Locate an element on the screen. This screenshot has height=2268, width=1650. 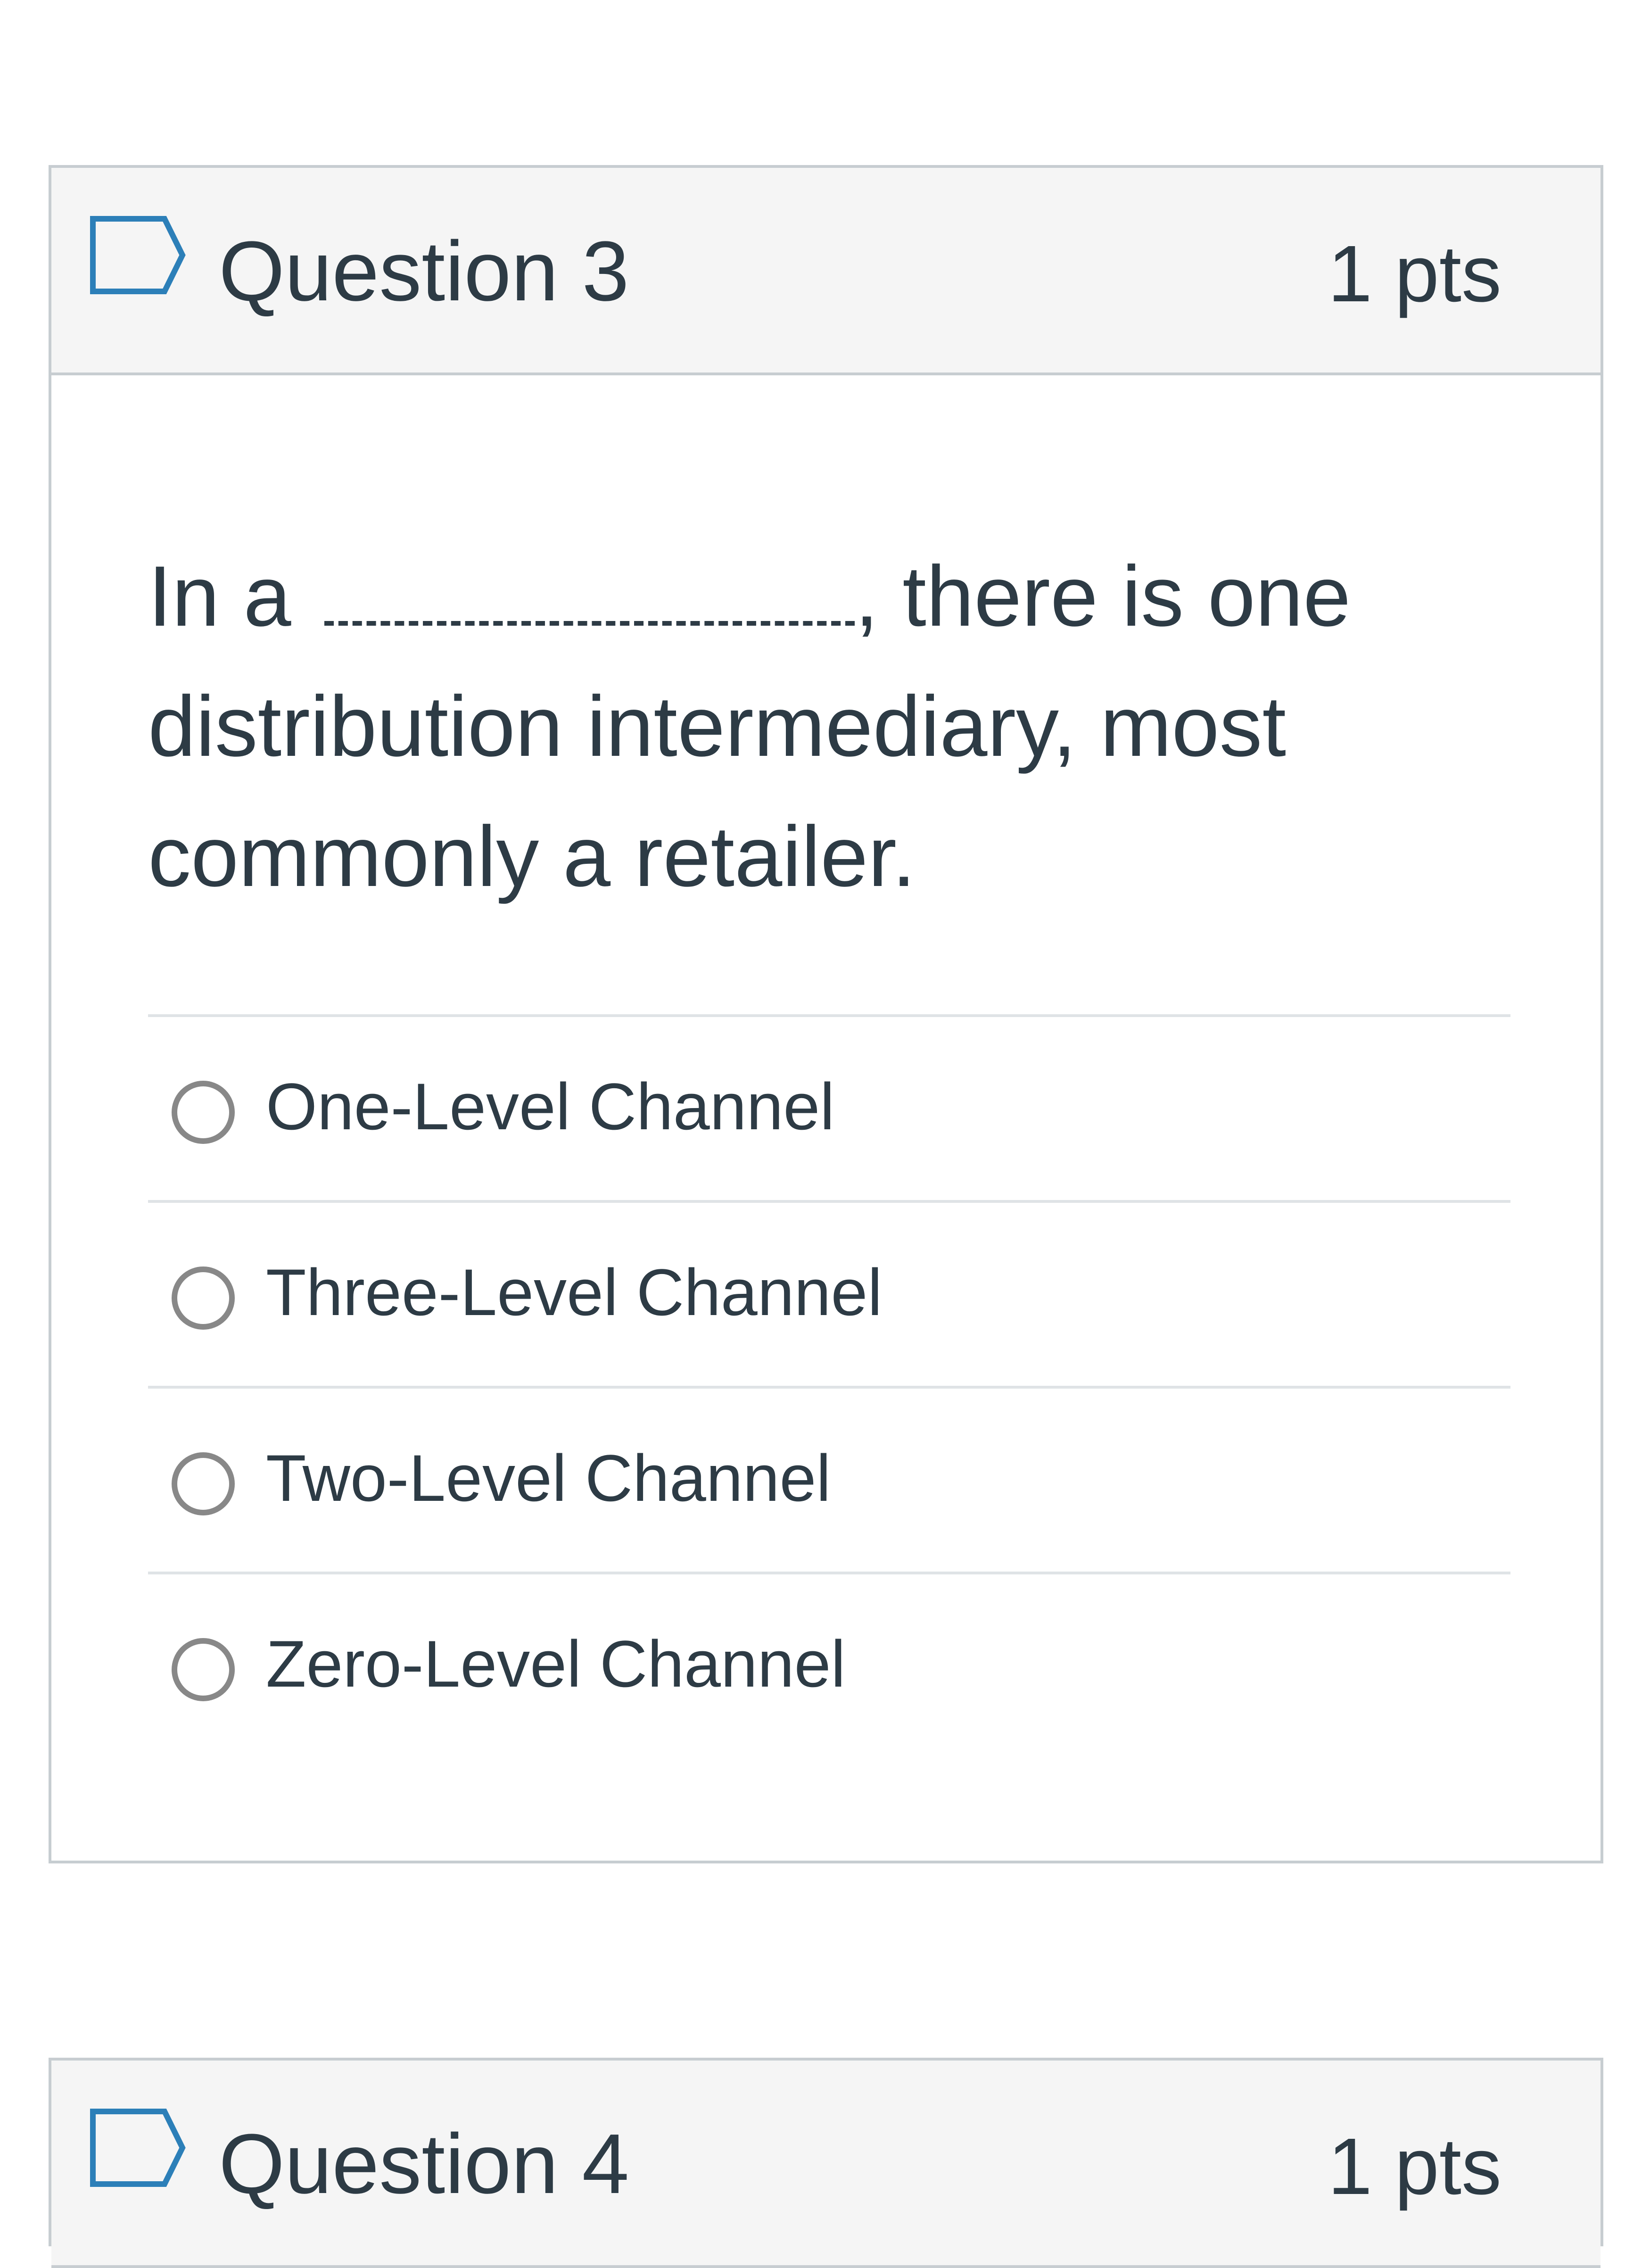
question-title: Question 3 is located at coordinates (424, 271).